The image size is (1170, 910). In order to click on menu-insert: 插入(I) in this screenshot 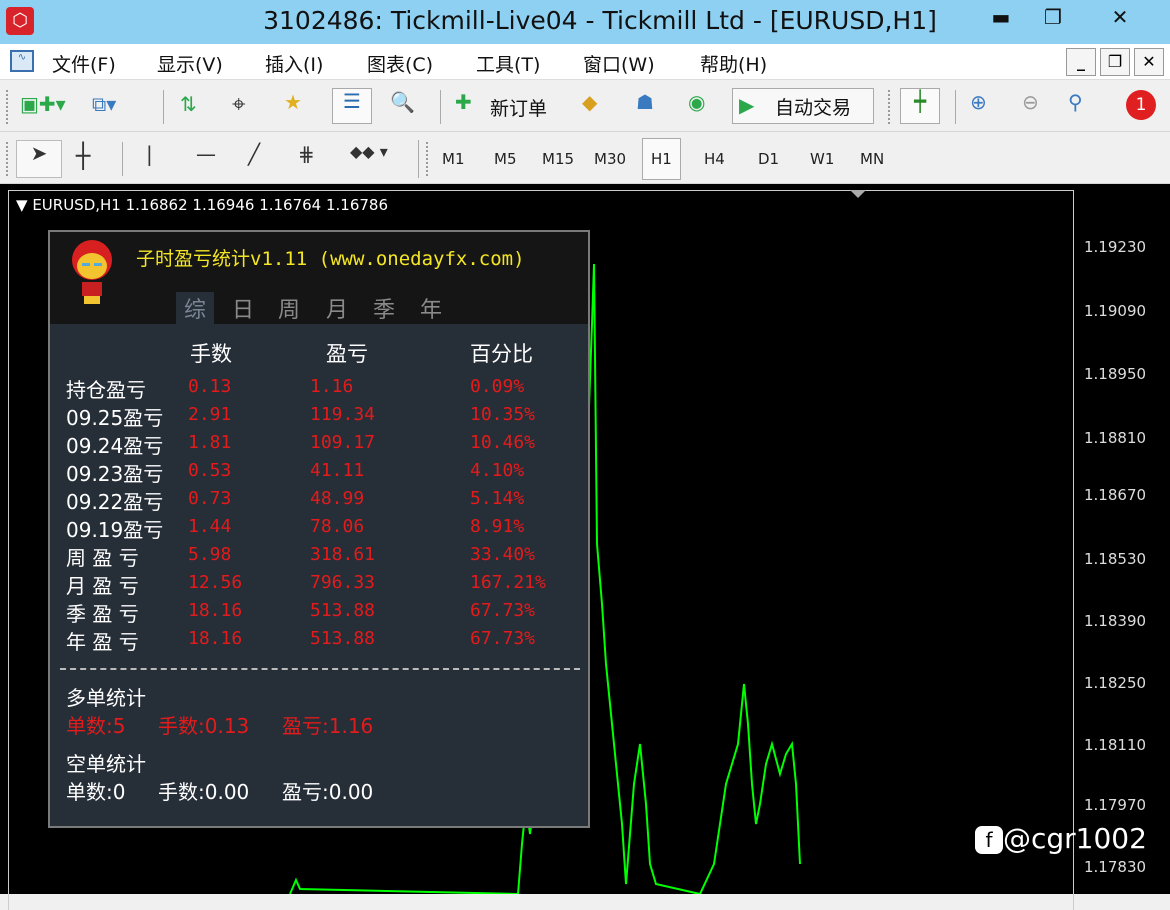, I will do `click(294, 63)`.